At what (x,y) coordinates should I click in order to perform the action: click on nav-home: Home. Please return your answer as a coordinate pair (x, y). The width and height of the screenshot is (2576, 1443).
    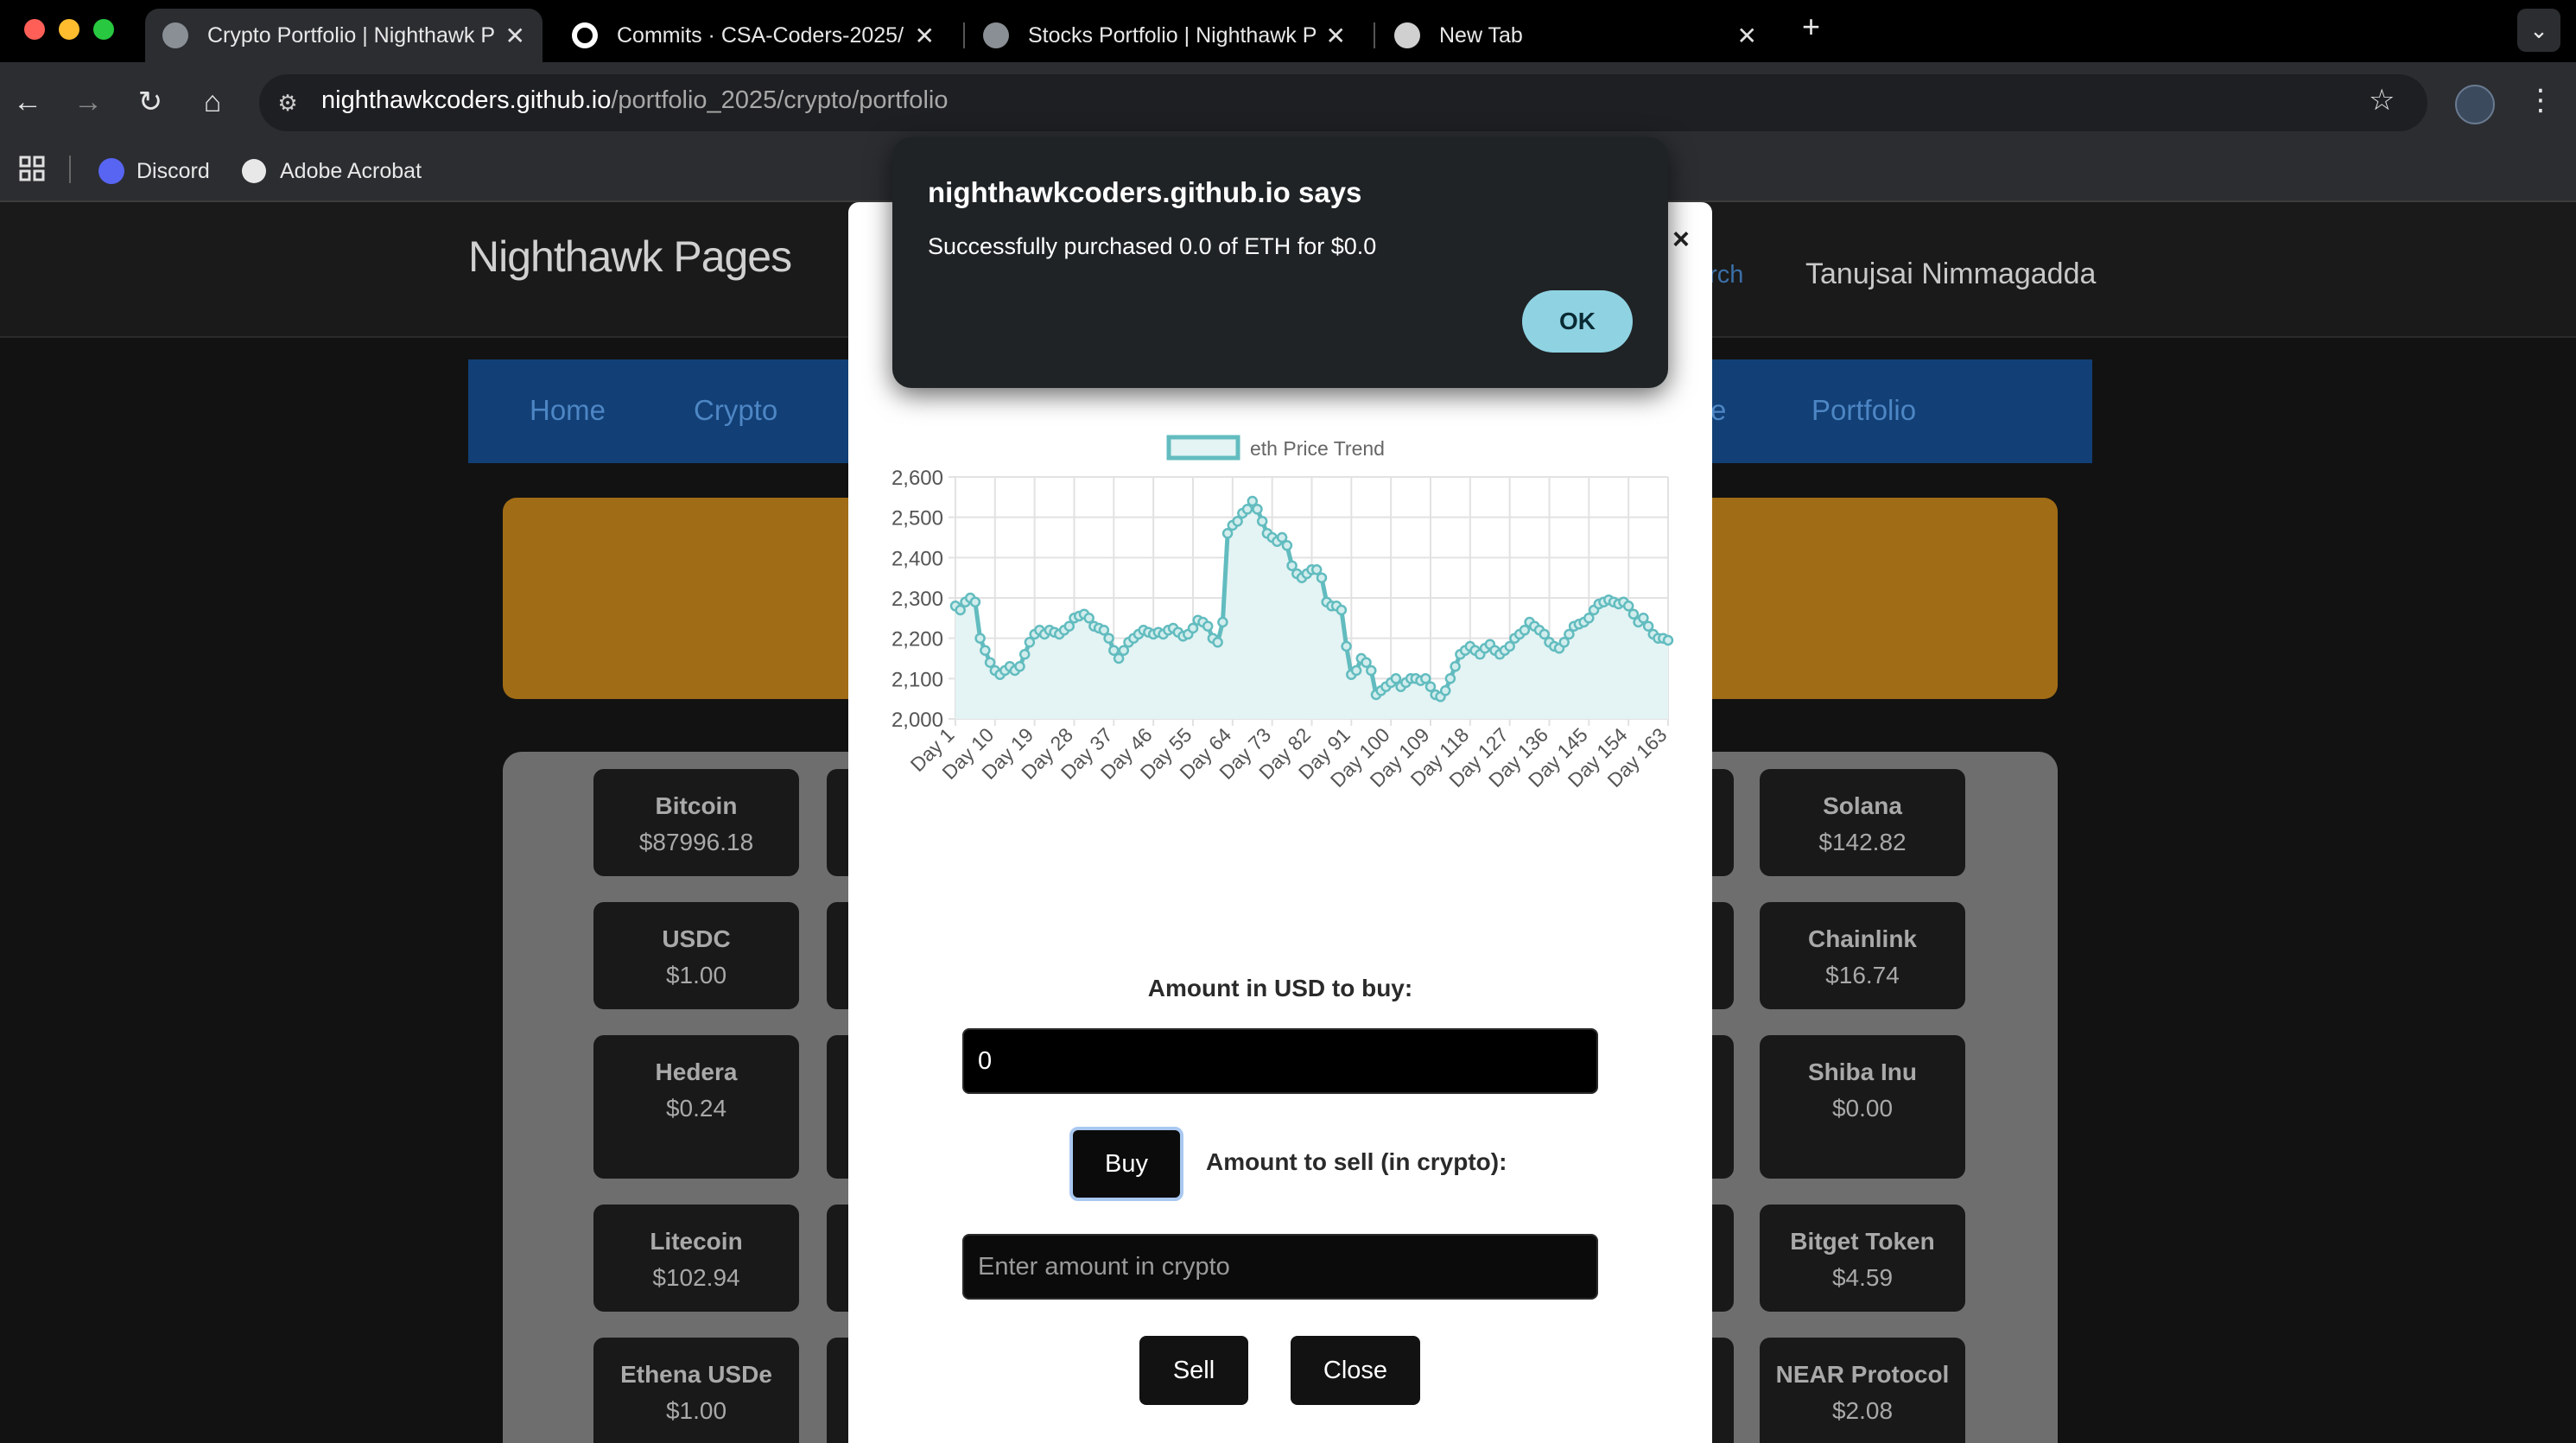
    Looking at the image, I should click on (568, 410).